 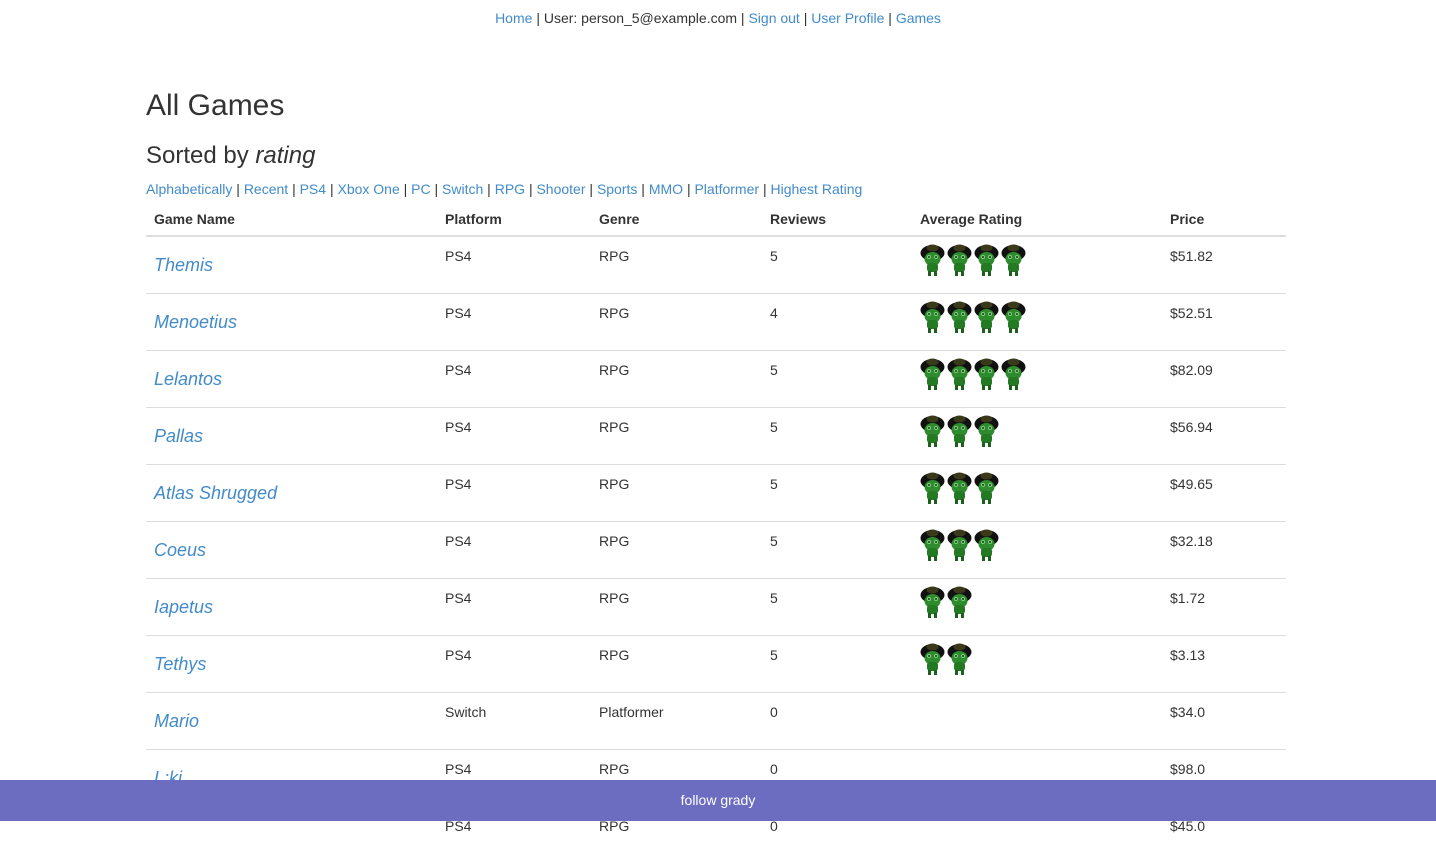 I want to click on filter-link-alphabetically: Alphabetically, so click(x=189, y=189).